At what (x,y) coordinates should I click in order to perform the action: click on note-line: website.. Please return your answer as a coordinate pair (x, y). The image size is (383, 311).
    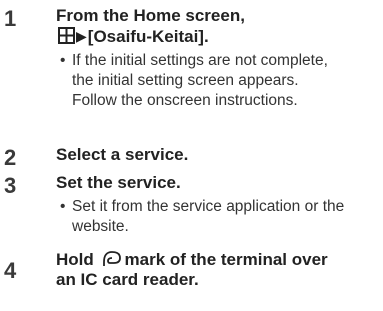
    Looking at the image, I should click on (100, 226).